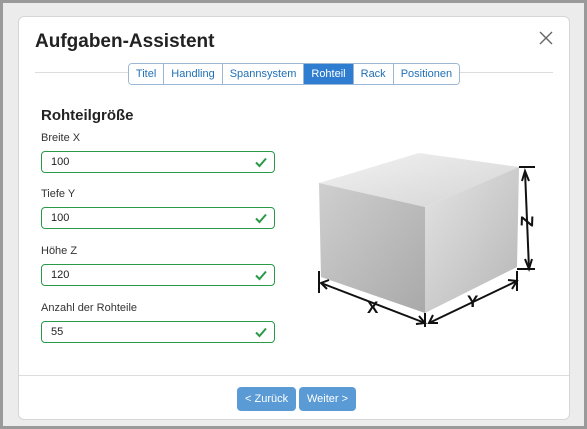 This screenshot has height=429, width=587. What do you see at coordinates (87, 115) in the screenshot?
I see `section-title: Rohteilgröße` at bounding box center [87, 115].